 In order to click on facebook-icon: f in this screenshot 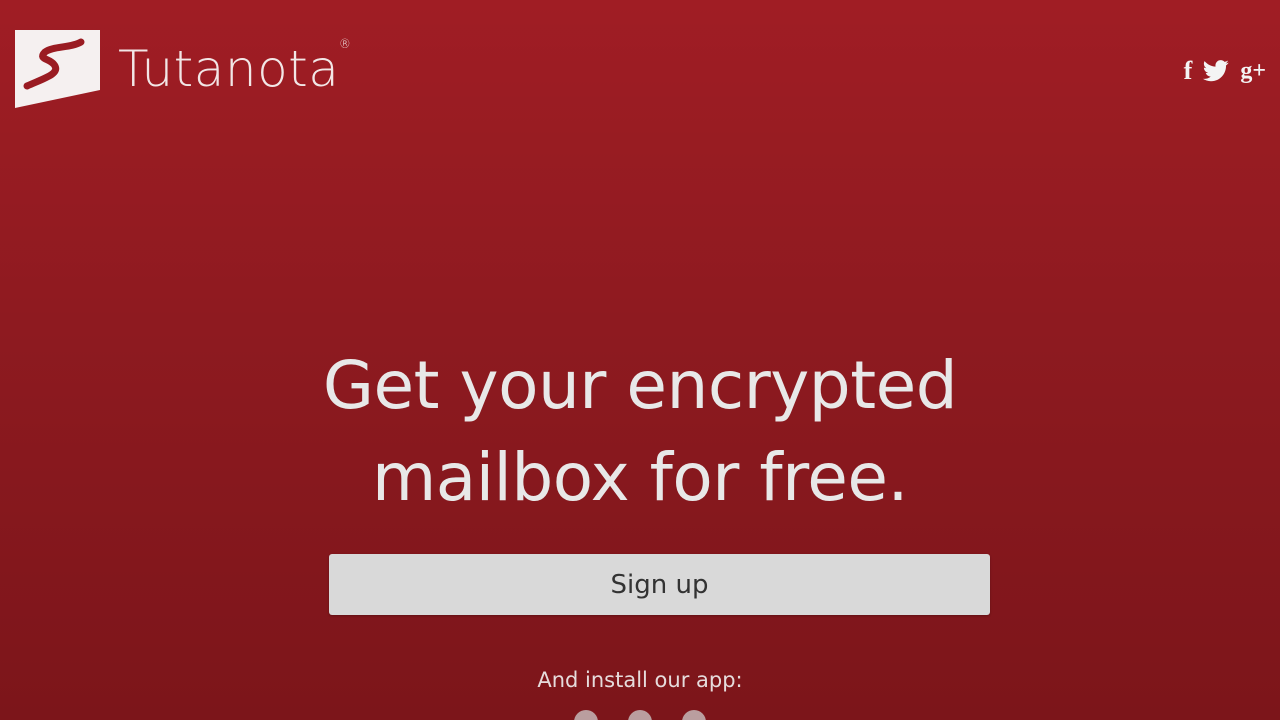, I will do `click(1188, 71)`.